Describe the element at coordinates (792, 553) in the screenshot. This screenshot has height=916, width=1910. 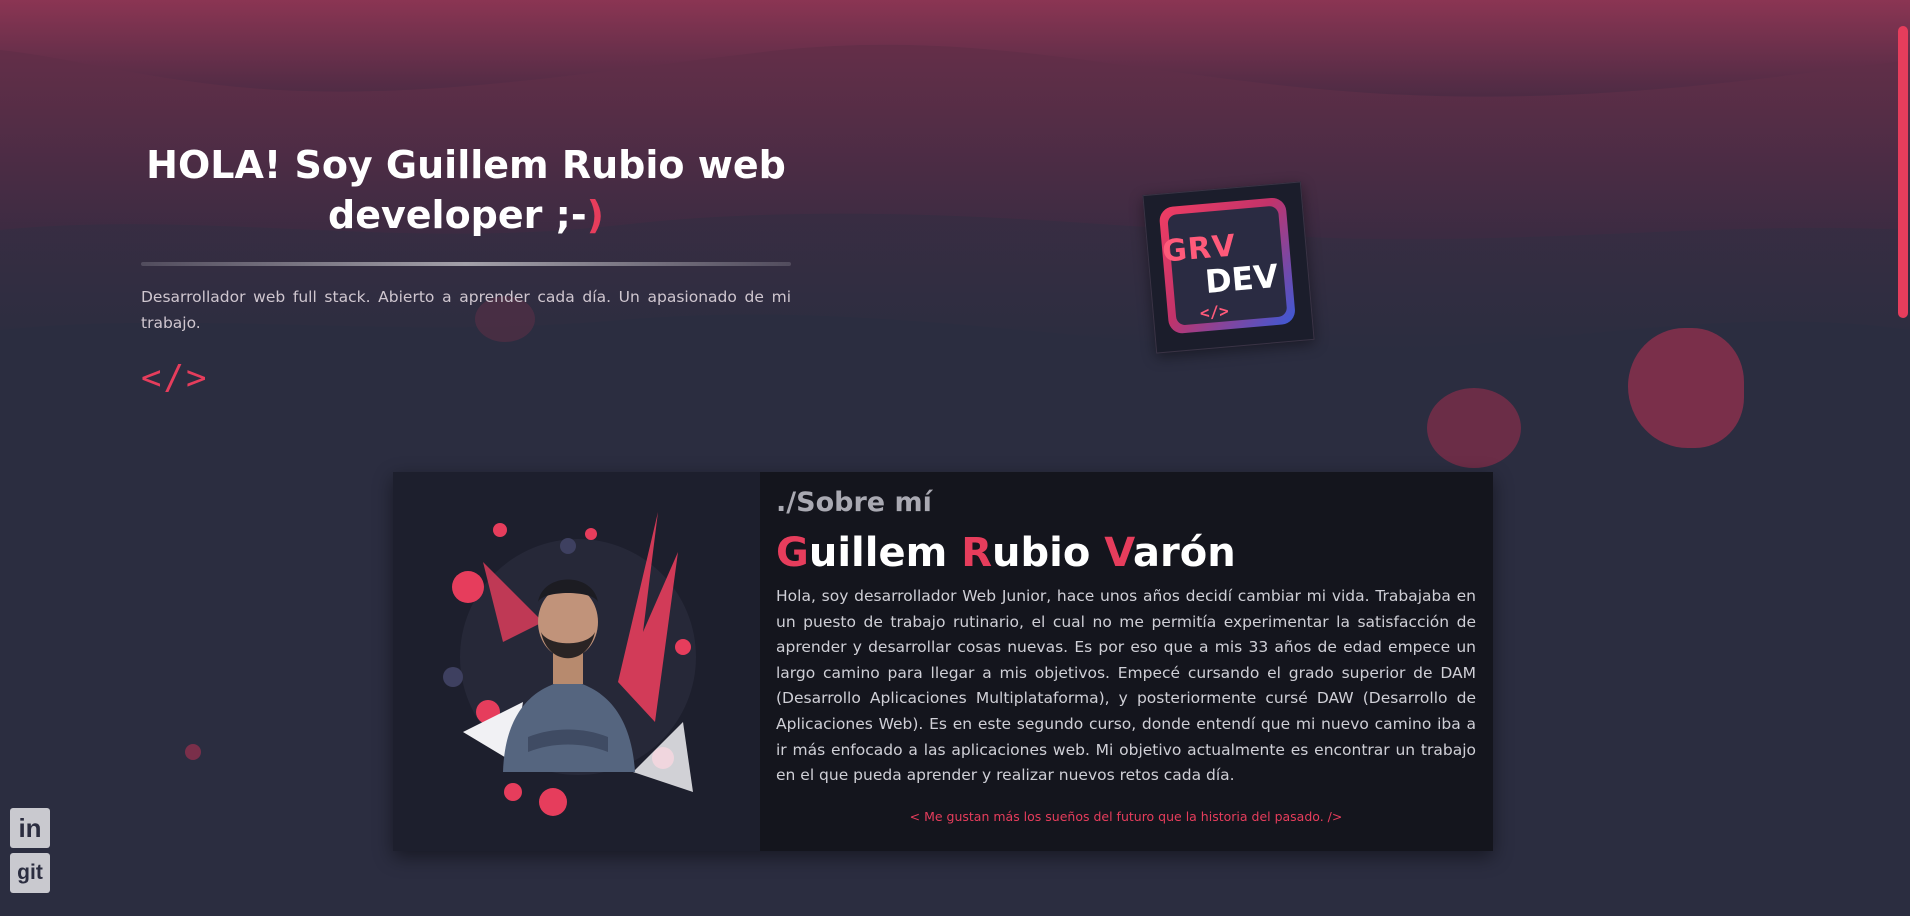
I see `name-initial: G` at that location.